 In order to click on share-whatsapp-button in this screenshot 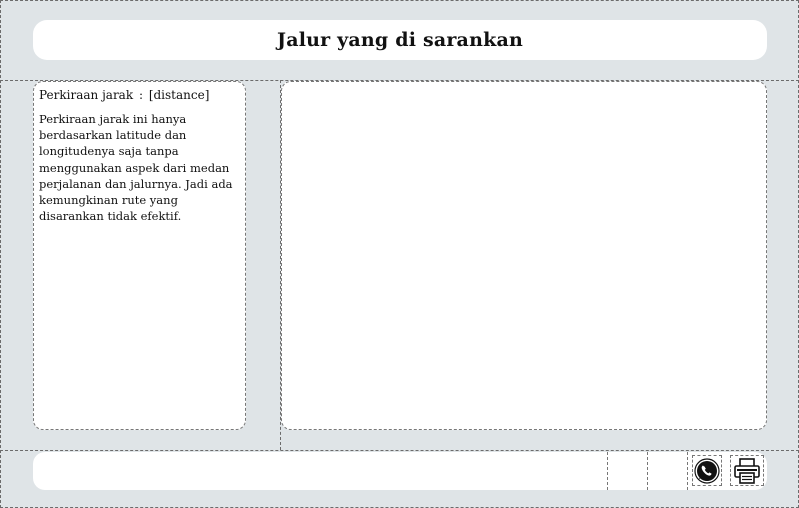, I will do `click(707, 470)`.